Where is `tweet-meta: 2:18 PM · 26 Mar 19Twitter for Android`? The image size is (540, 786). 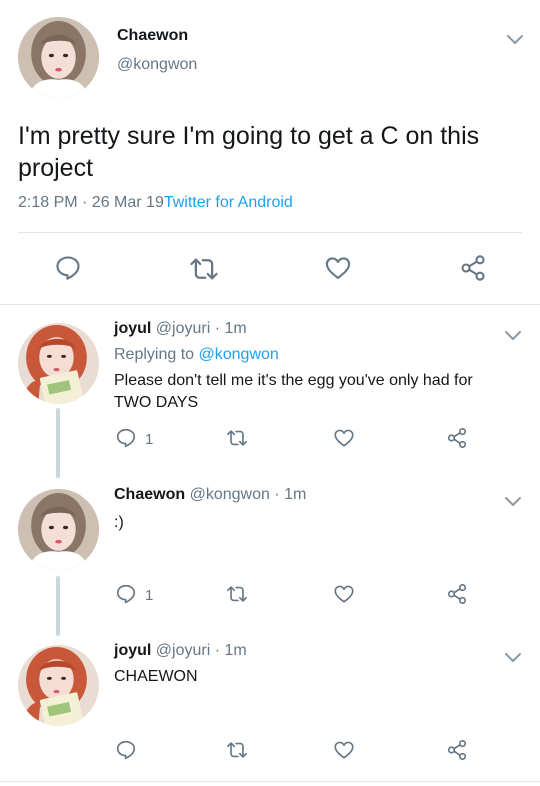 tweet-meta: 2:18 PM · 26 Mar 19Twitter for Android is located at coordinates (155, 203).